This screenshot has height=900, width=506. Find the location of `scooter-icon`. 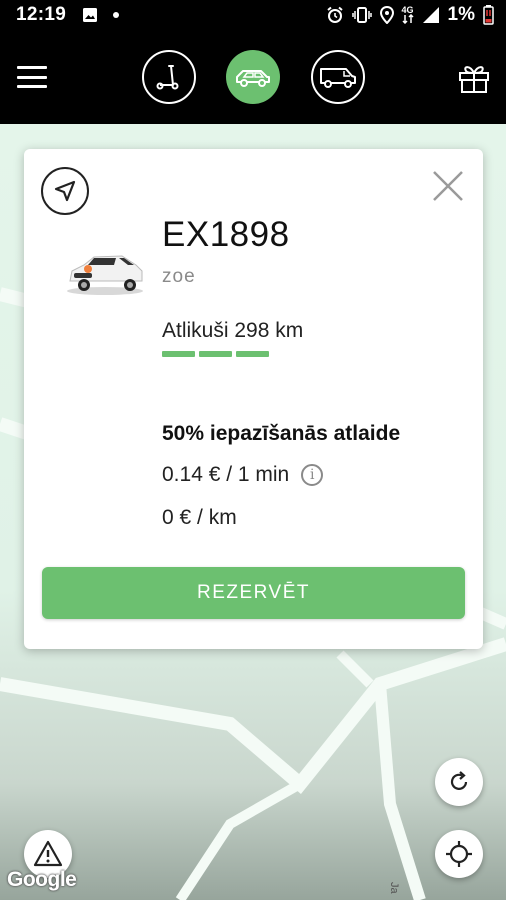

scooter-icon is located at coordinates (167, 77).